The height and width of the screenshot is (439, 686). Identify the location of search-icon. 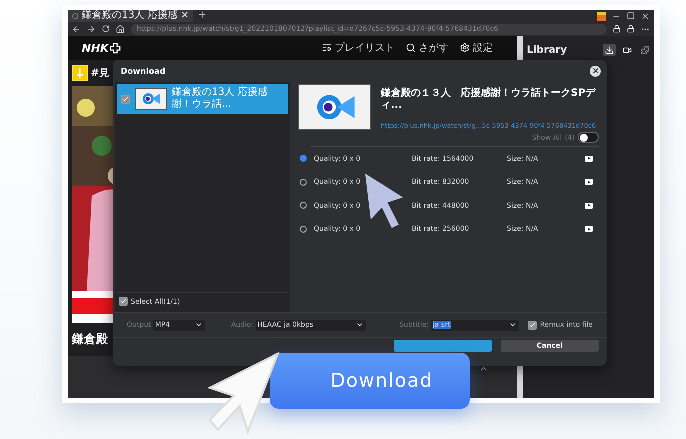
(411, 48).